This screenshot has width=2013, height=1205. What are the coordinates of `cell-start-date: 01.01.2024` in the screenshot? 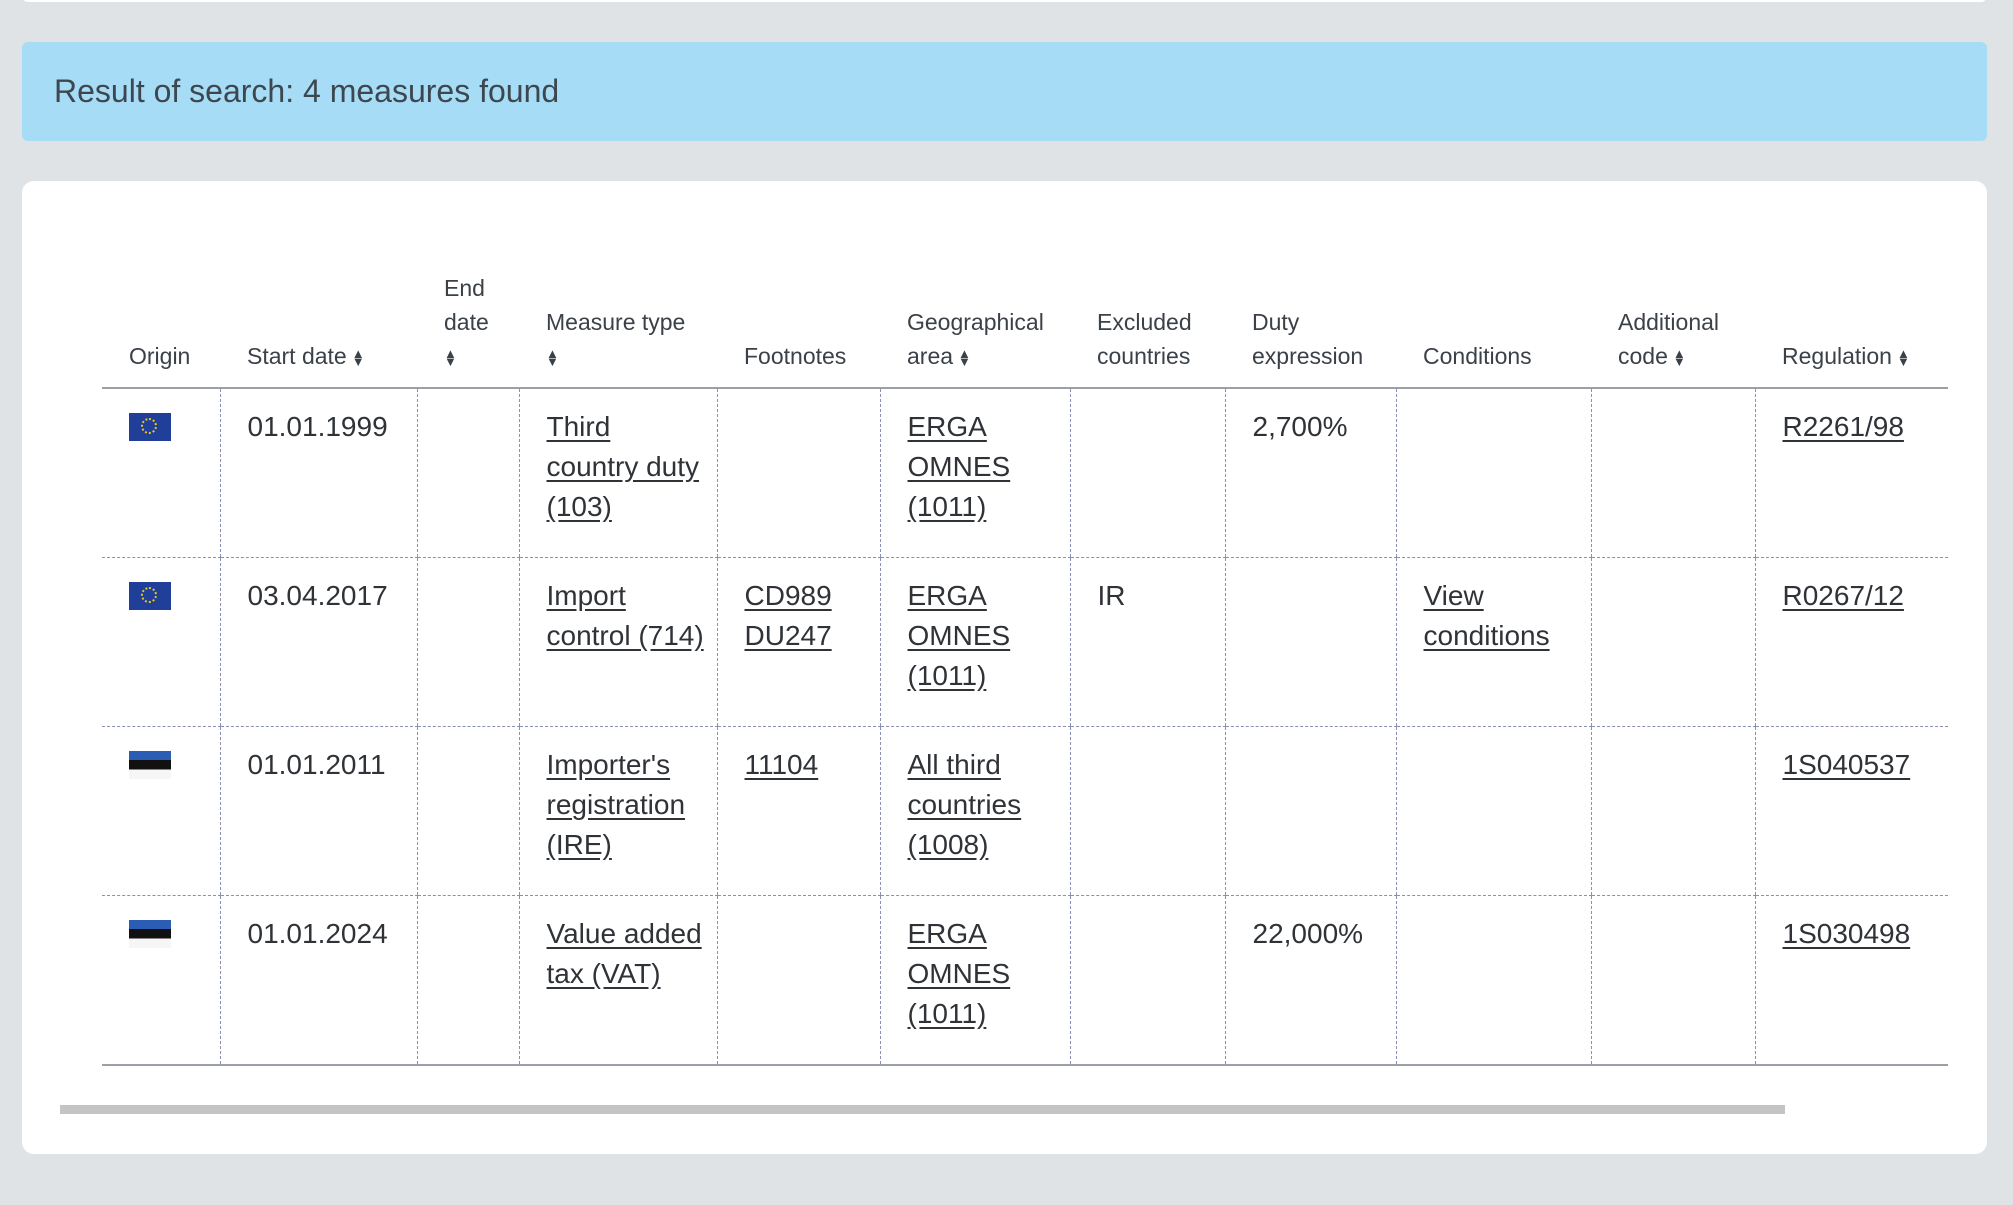 It's located at (318, 980).